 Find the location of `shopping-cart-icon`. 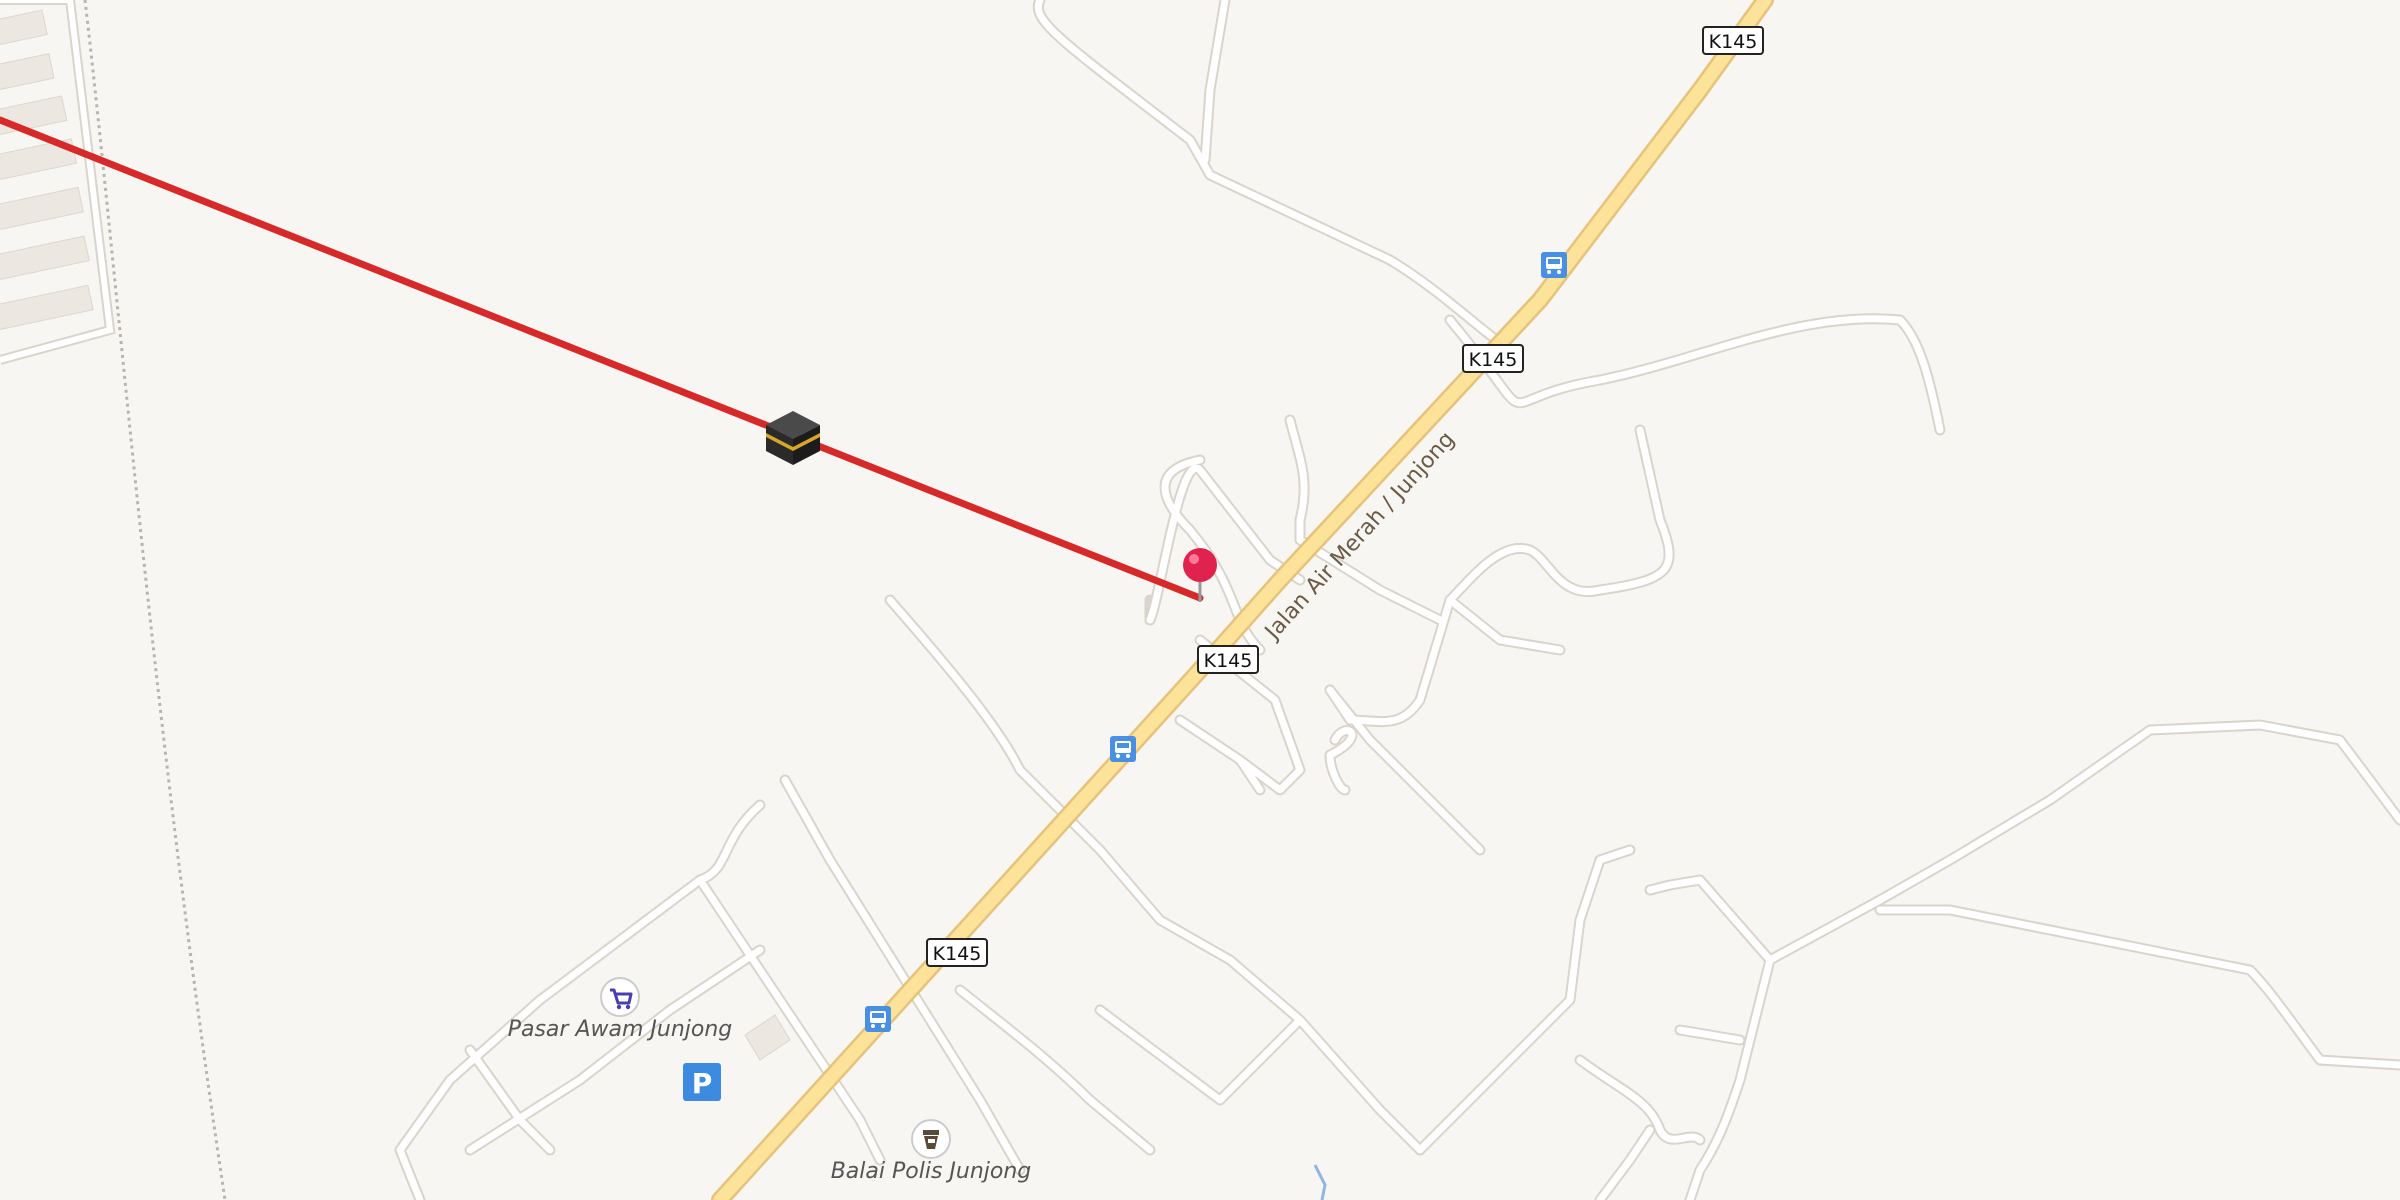

shopping-cart-icon is located at coordinates (620, 997).